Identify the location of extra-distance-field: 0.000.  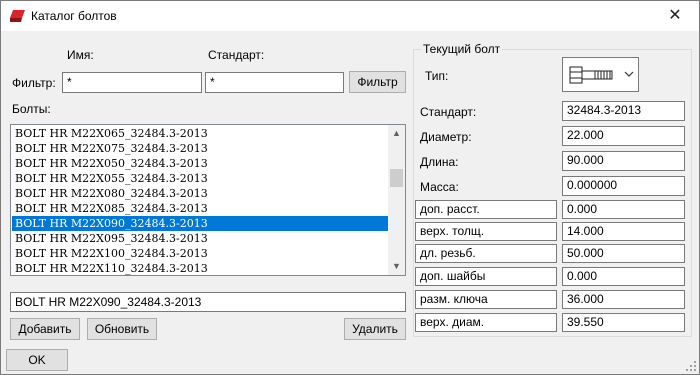
(623, 209).